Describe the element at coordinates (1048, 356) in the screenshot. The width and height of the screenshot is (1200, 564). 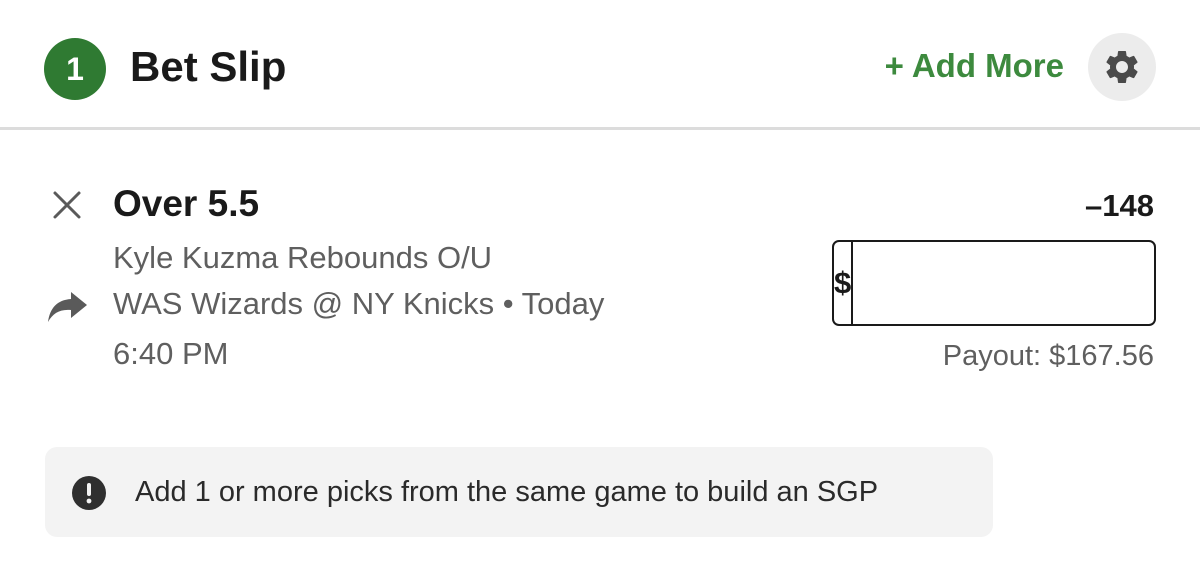
I see `payout-text: Payout: $167.56` at that location.